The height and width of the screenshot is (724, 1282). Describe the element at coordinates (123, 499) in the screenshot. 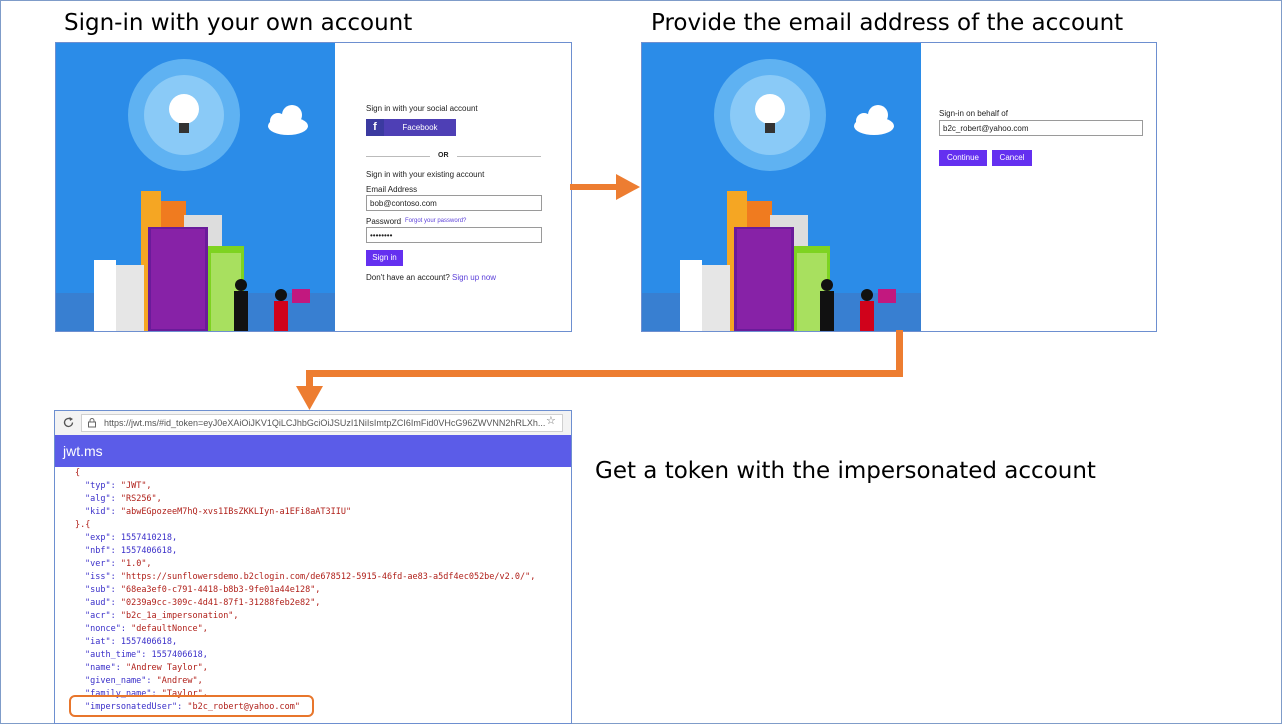

I see `token-header-line: "alg": "RS256",` at that location.